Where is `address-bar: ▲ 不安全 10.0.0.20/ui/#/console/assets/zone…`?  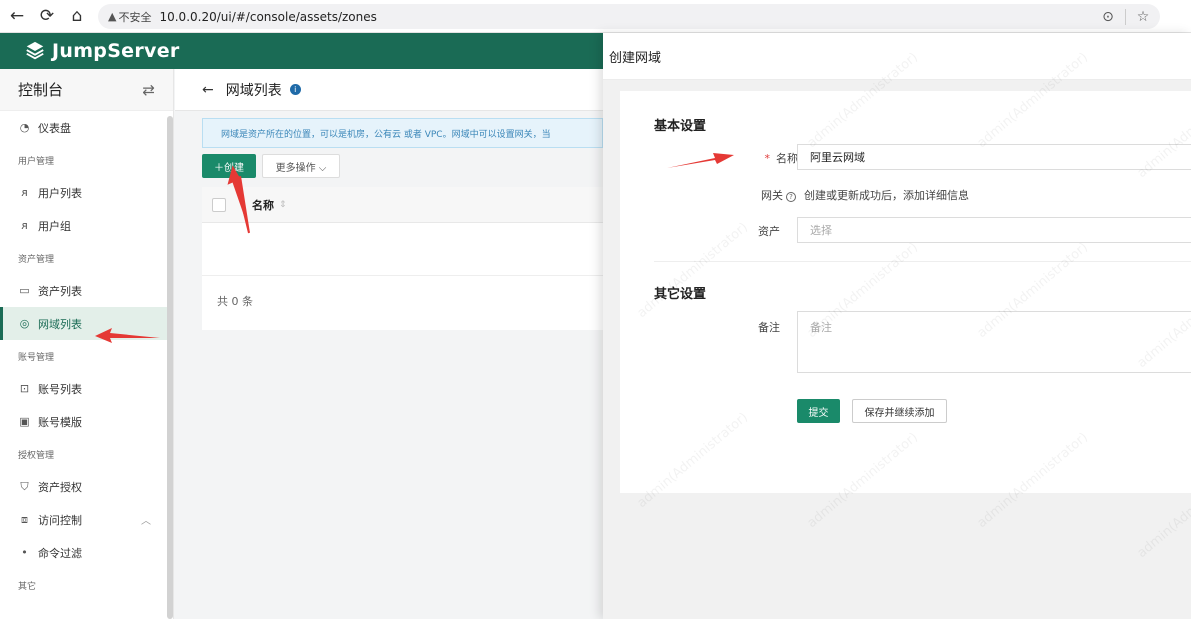 address-bar: ▲ 不安全 10.0.0.20/ui/#/console/assets/zone… is located at coordinates (629, 16).